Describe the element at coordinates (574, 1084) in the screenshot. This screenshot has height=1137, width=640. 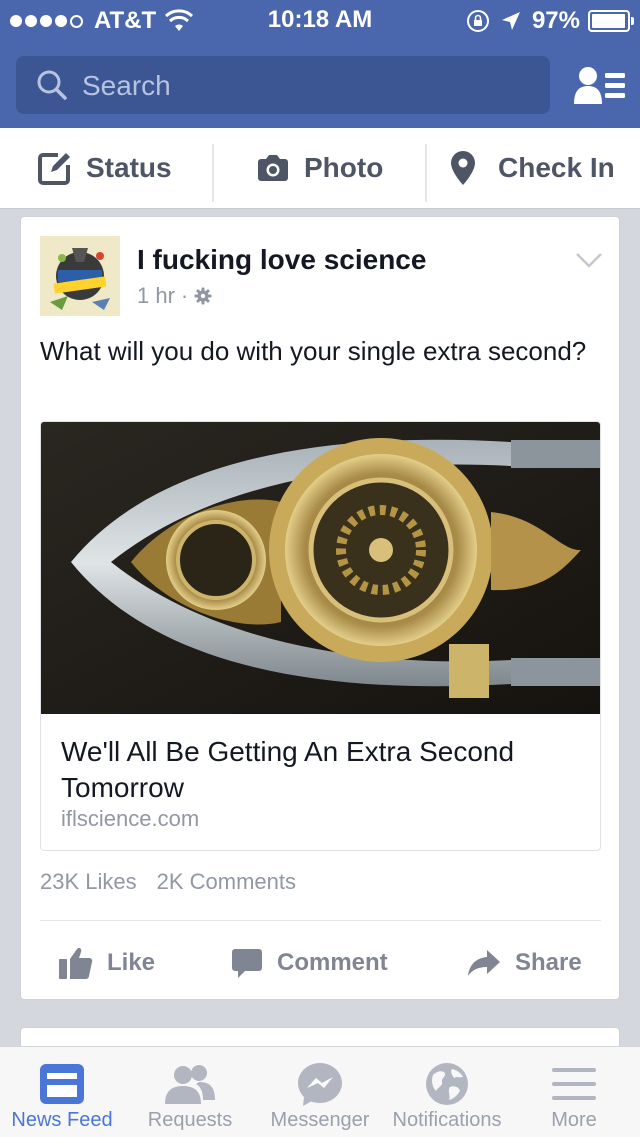
I see `hamburger-icon` at that location.